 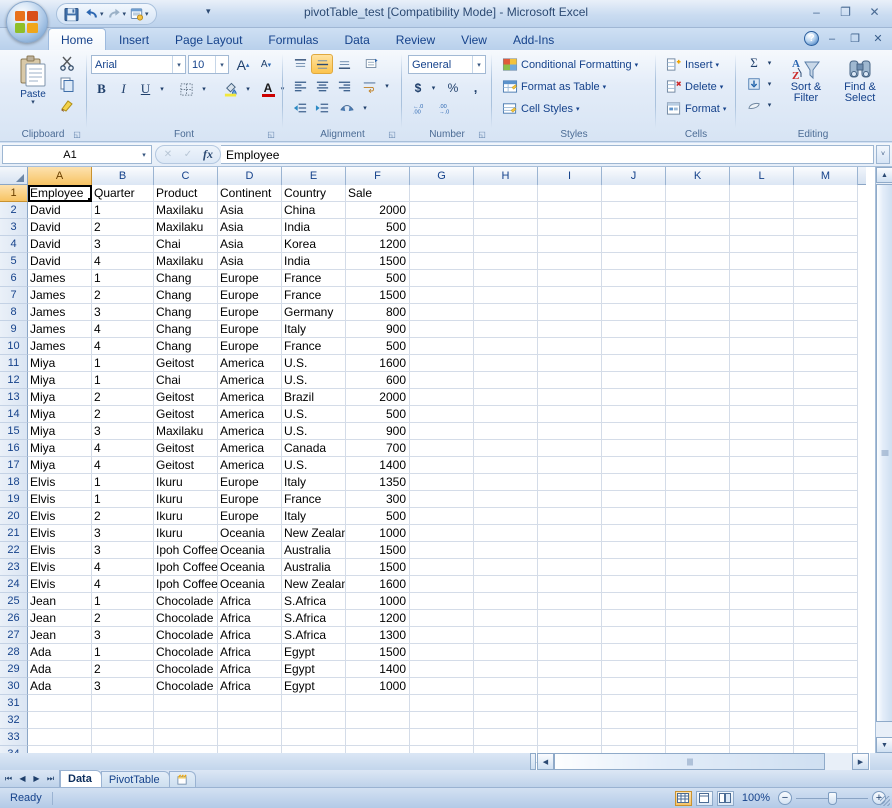 What do you see at coordinates (826, 176) in the screenshot?
I see `column-header-m: M` at bounding box center [826, 176].